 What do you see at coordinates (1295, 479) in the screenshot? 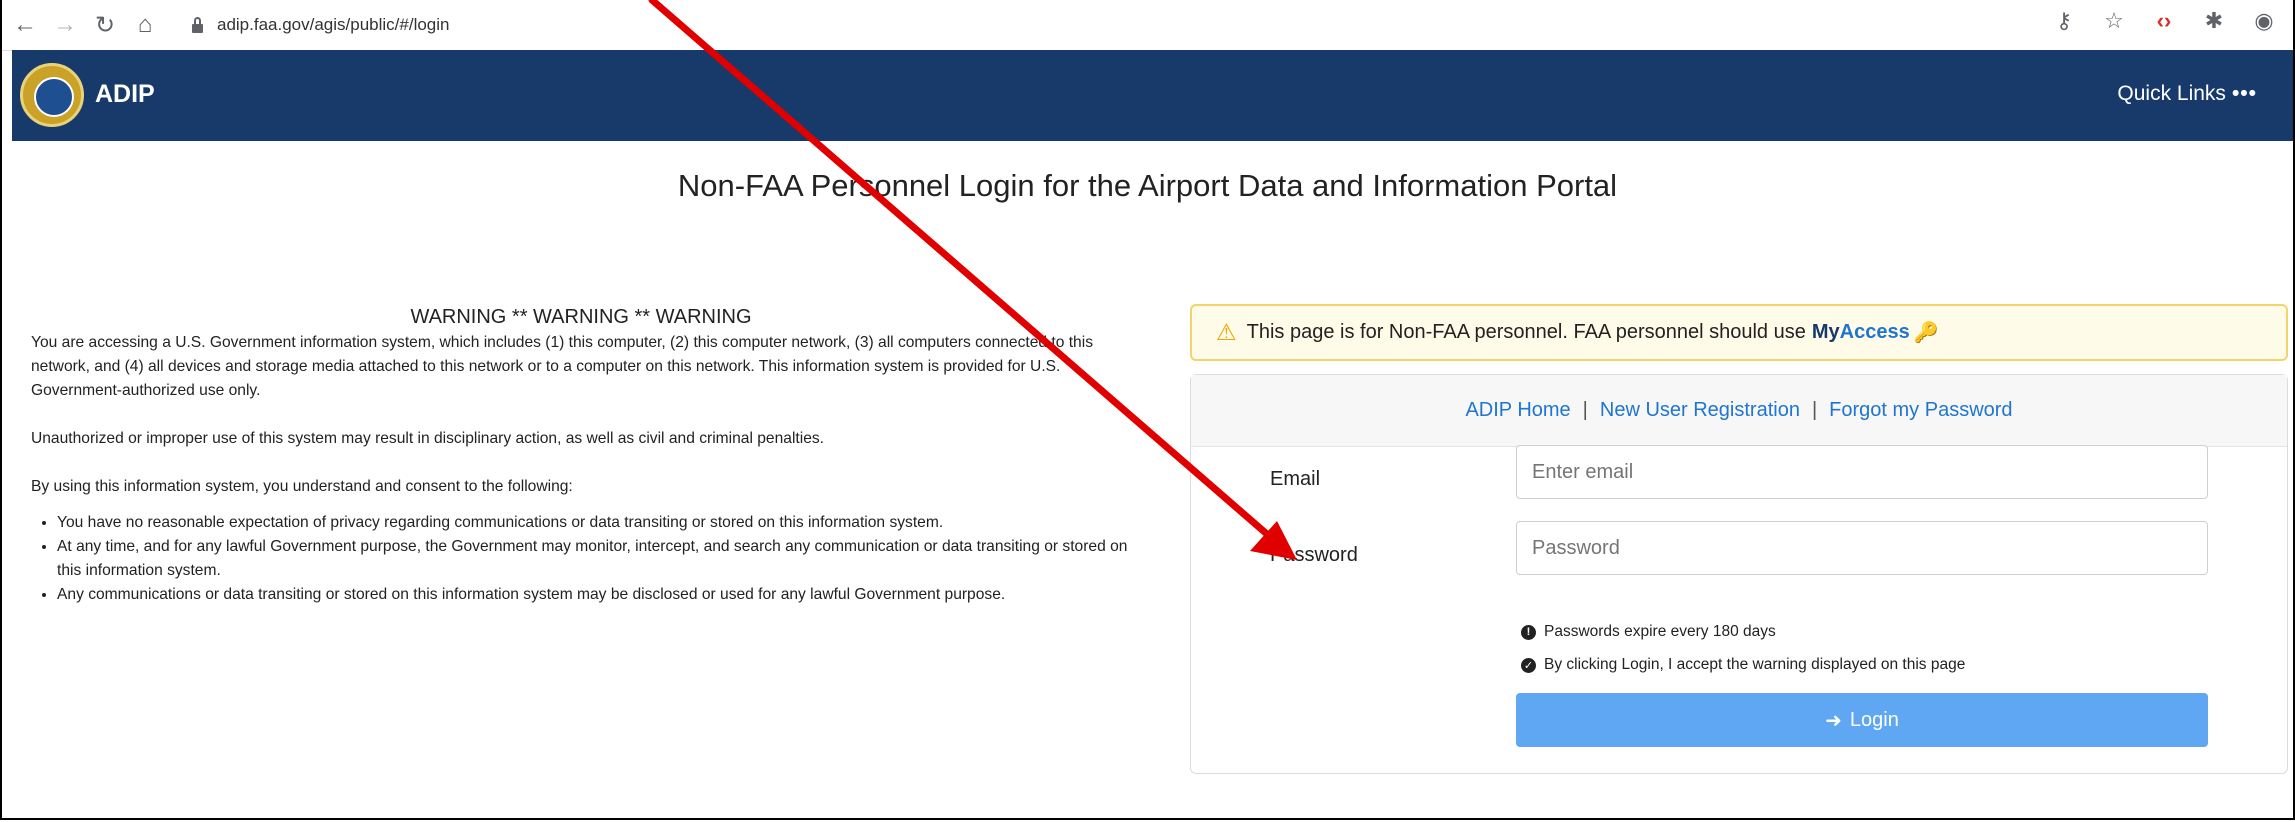
I see `email-label: Email` at bounding box center [1295, 479].